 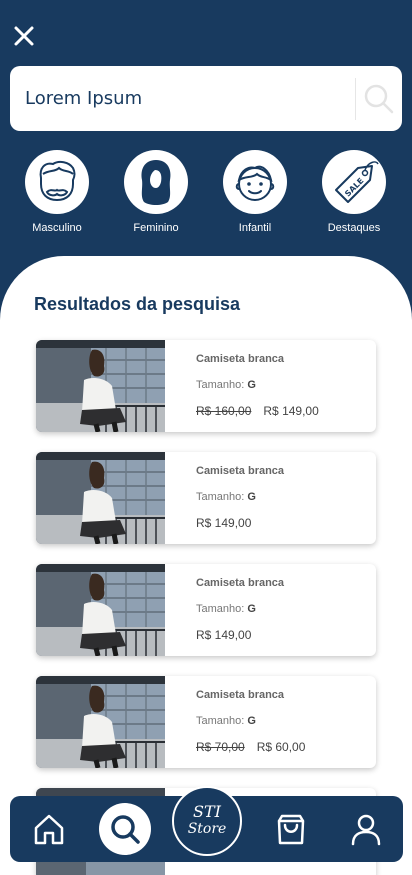 I want to click on category-feminino: Feminino, so click(x=156, y=192).